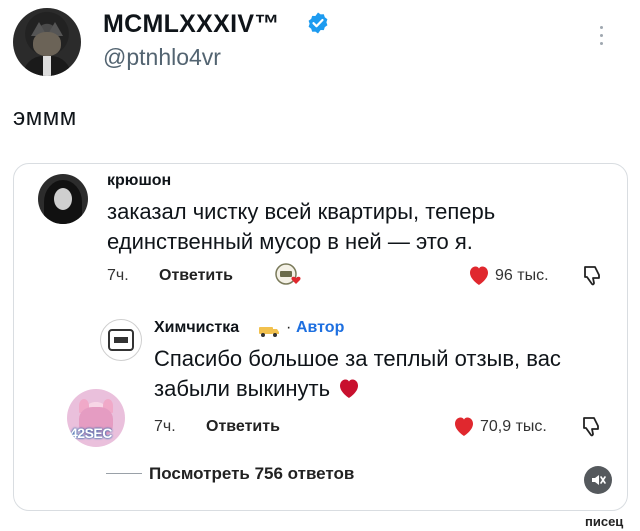 The image size is (640, 531). I want to click on heart-emoji-icon, so click(349, 388).